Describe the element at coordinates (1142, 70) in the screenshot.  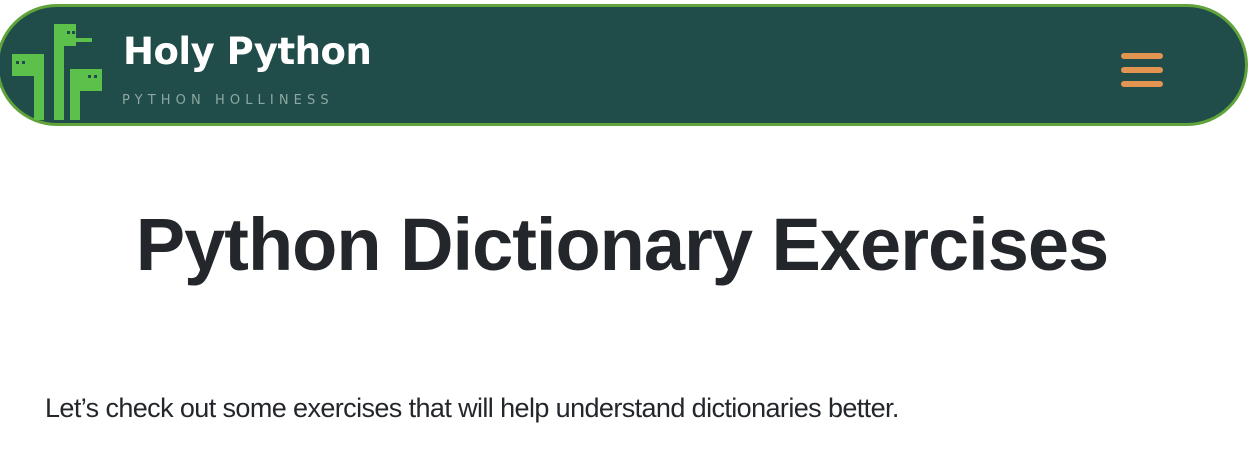
I see `menu-bar-middle` at that location.